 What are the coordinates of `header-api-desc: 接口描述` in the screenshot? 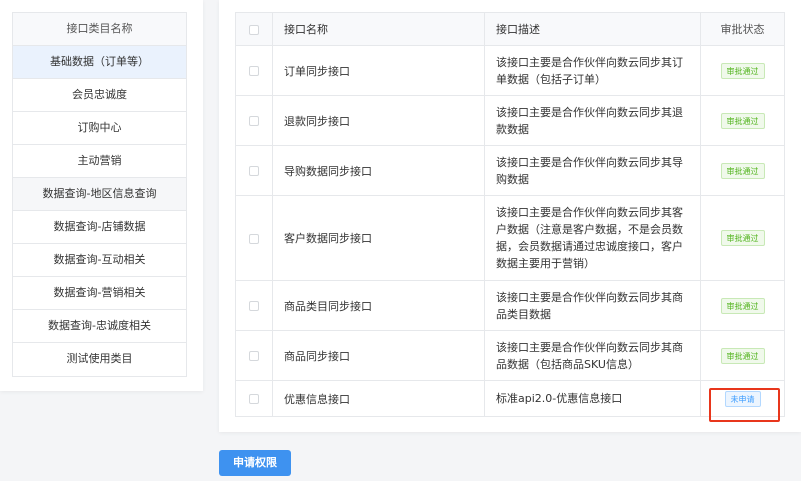 It's located at (592, 29).